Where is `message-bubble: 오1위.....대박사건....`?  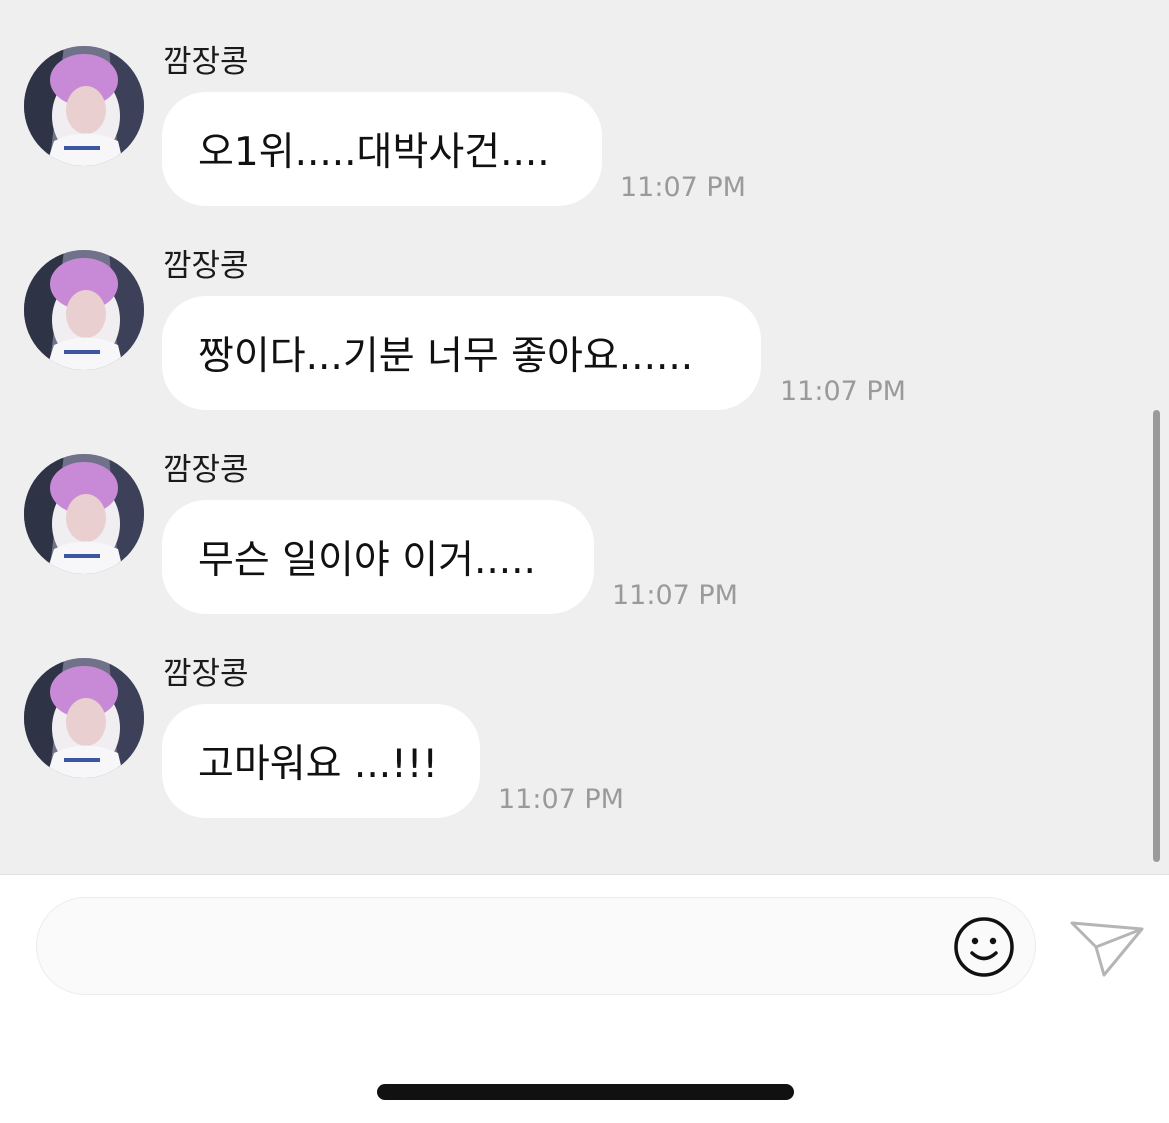
message-bubble: 오1위.....대박사건.... is located at coordinates (382, 149).